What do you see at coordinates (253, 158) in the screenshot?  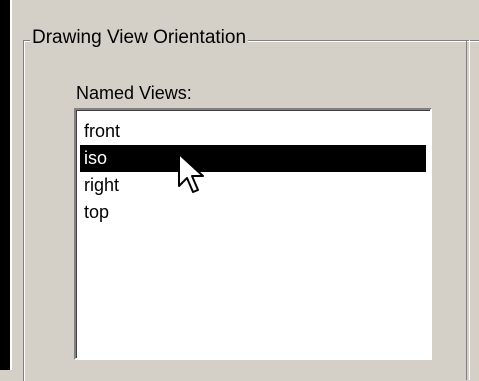 I see `list-item-iso: iso` at bounding box center [253, 158].